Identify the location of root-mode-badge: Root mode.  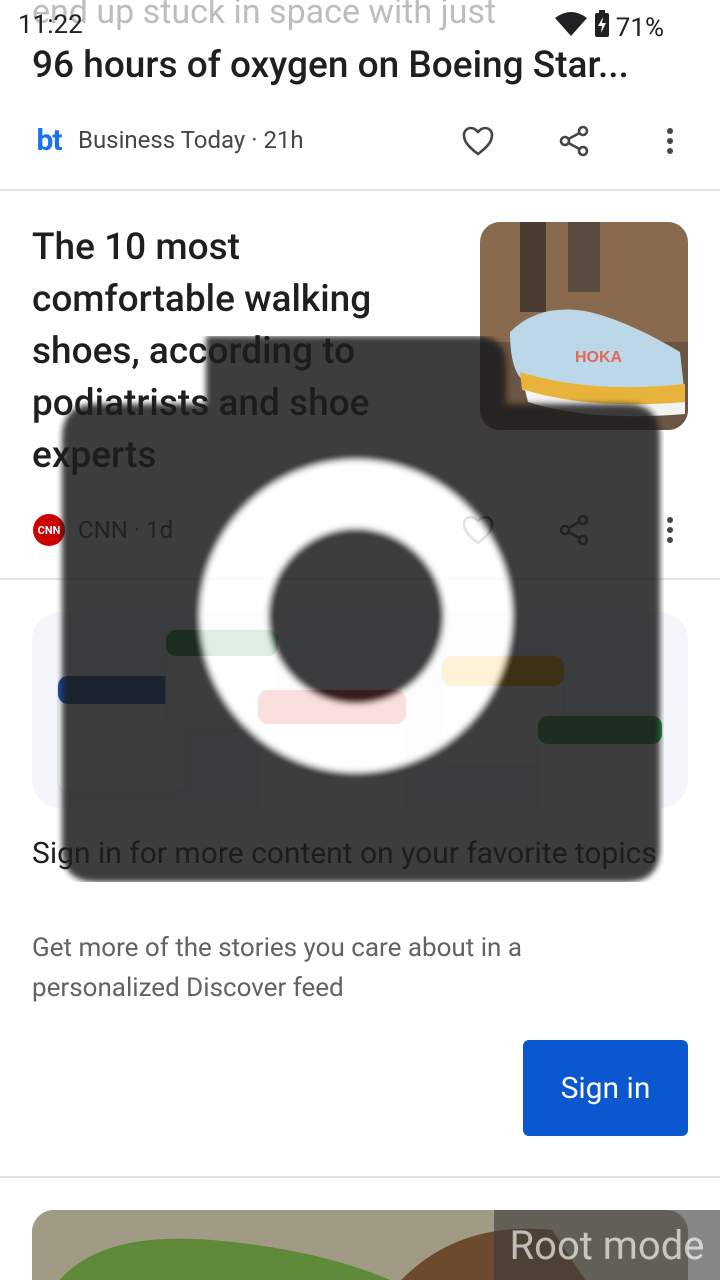
(607, 1245).